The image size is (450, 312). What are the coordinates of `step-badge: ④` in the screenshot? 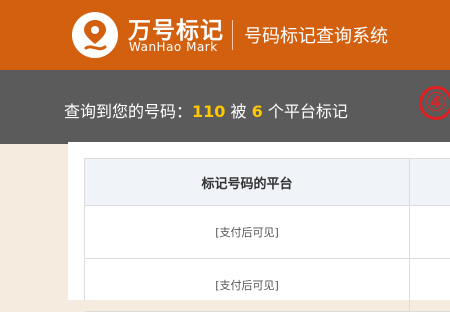 It's located at (434, 103).